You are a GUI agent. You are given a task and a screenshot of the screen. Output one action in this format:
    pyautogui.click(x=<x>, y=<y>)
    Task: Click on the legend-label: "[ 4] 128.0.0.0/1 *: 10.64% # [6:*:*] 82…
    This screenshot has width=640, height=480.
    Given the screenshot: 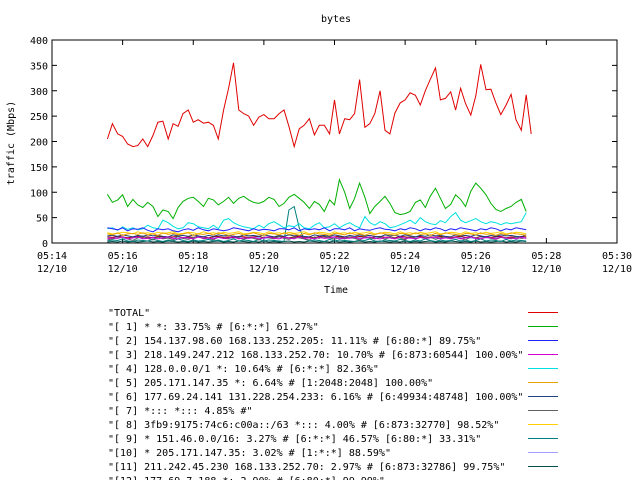 What is the action you would take?
    pyautogui.click(x=243, y=369)
    